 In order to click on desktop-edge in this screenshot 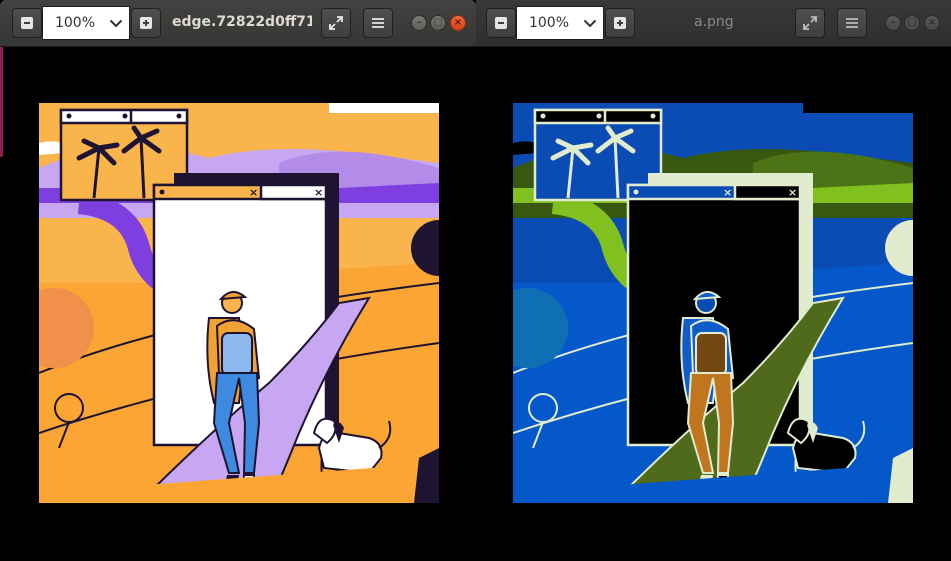, I will do `click(1, 102)`.